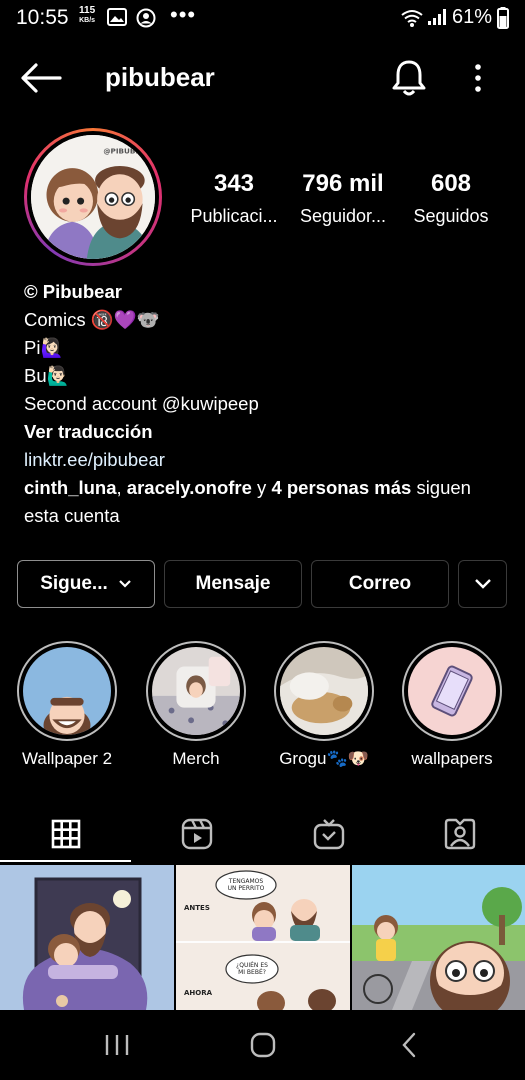  Describe the element at coordinates (44, 347) in the screenshot. I see `bio-line: Pi🙋🏻‍♀️` at that location.